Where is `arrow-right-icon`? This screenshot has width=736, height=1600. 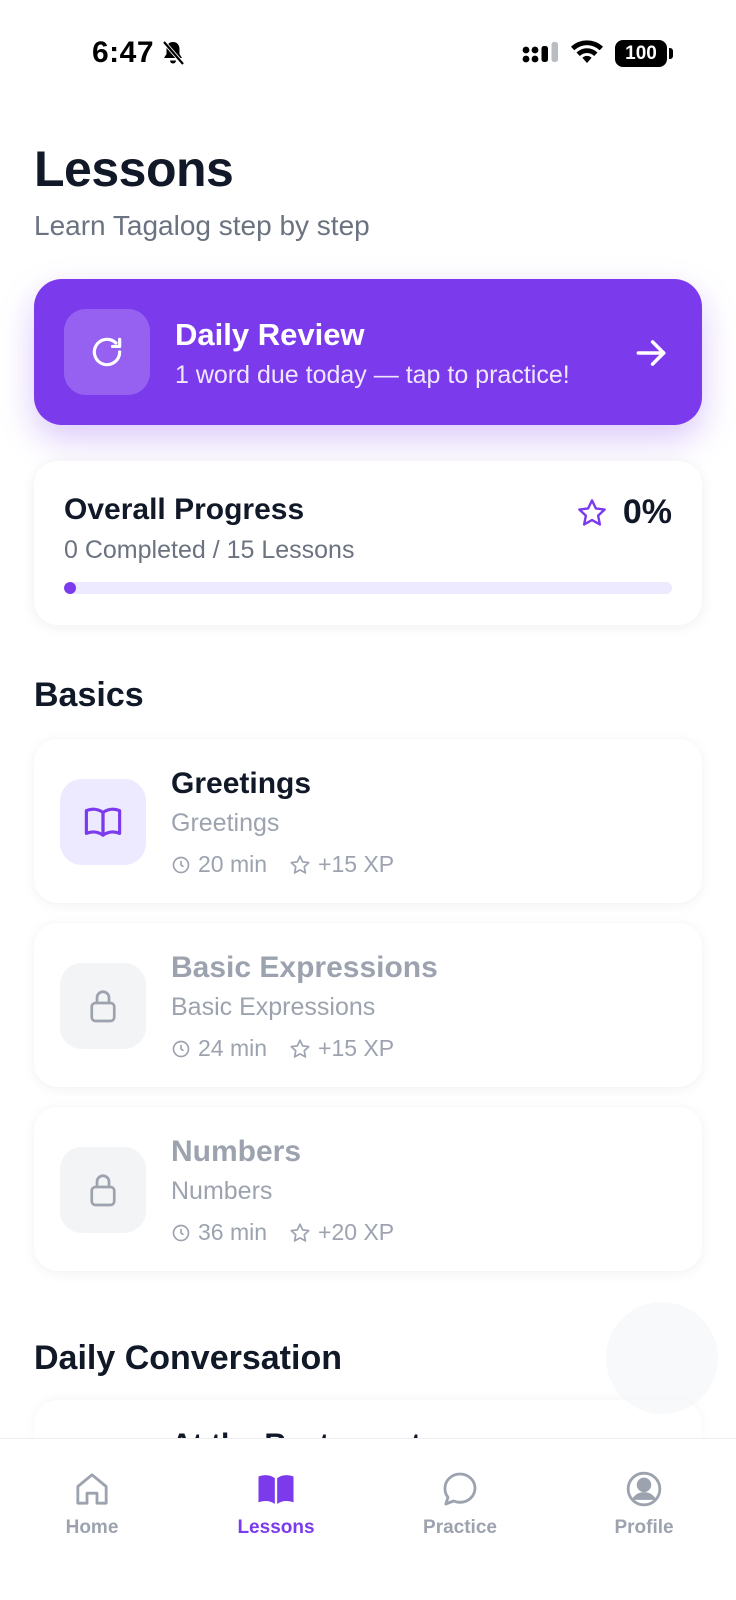 arrow-right-icon is located at coordinates (651, 353).